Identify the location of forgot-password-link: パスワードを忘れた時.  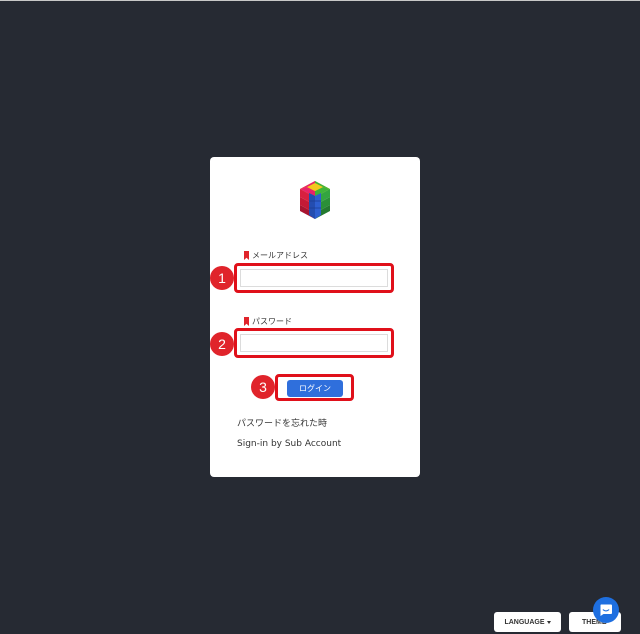
(282, 422).